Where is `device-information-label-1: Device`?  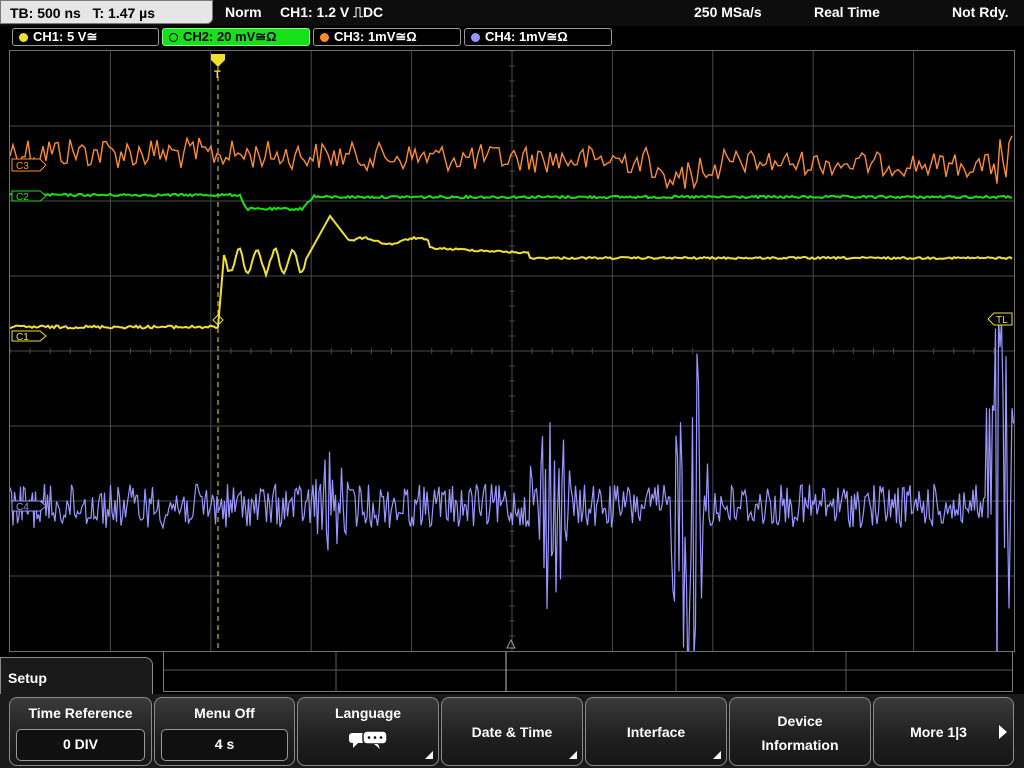
device-information-label-1: Device is located at coordinates (800, 721).